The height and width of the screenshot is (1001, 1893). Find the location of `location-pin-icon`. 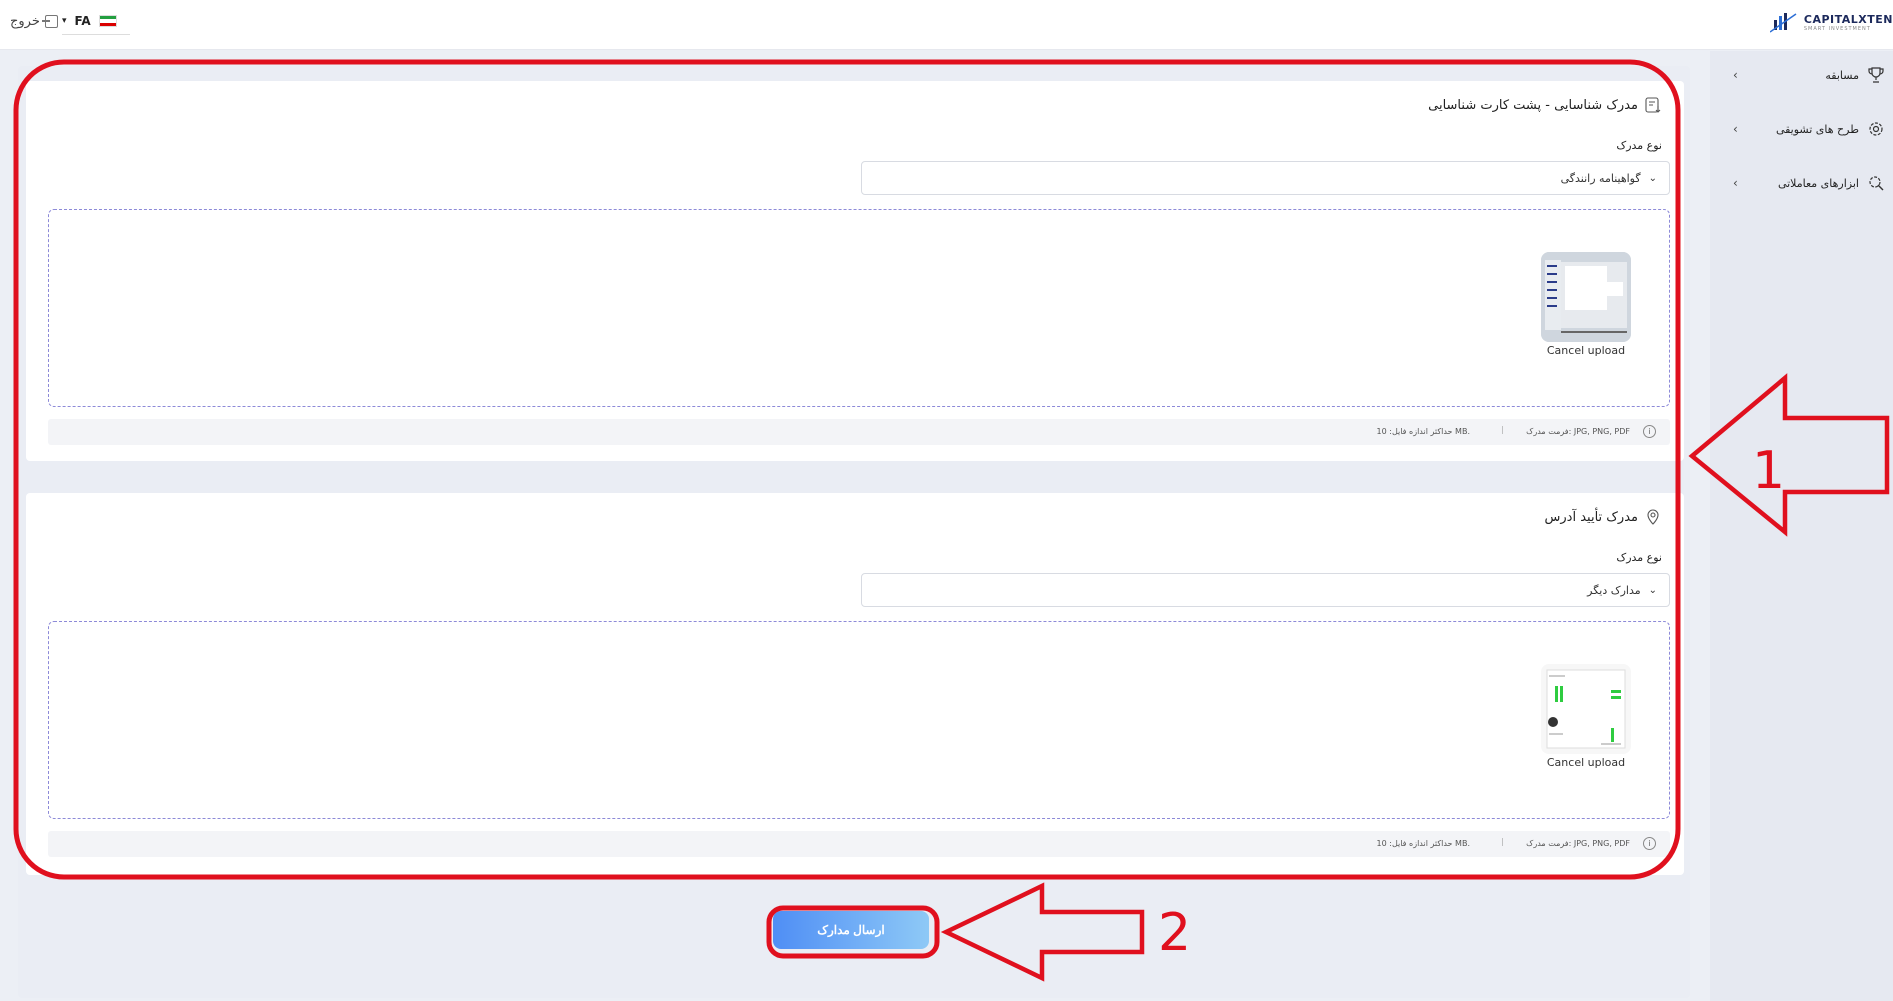

location-pin-icon is located at coordinates (1653, 517).